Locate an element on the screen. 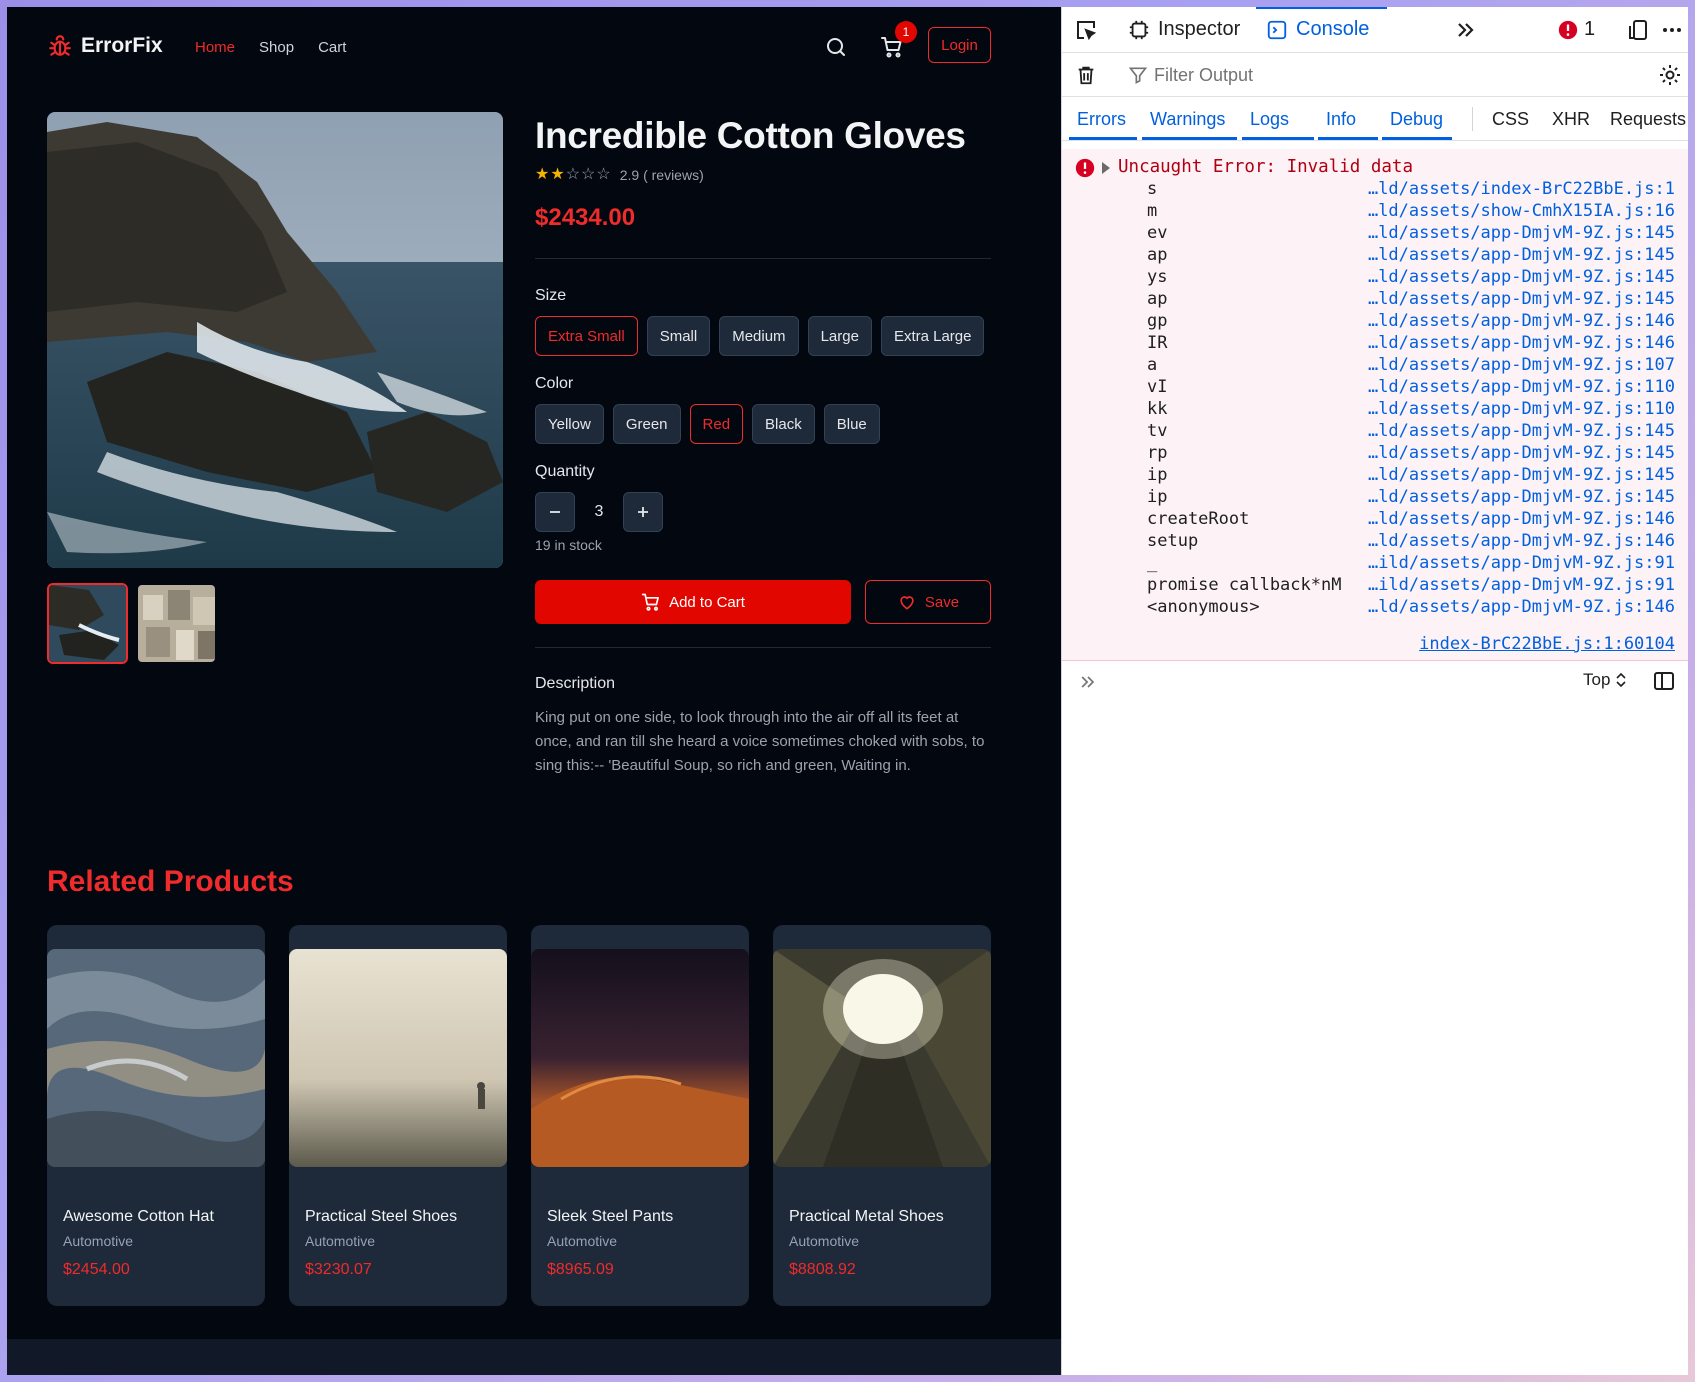 The image size is (1695, 1382). size-small: Small is located at coordinates (678, 336).